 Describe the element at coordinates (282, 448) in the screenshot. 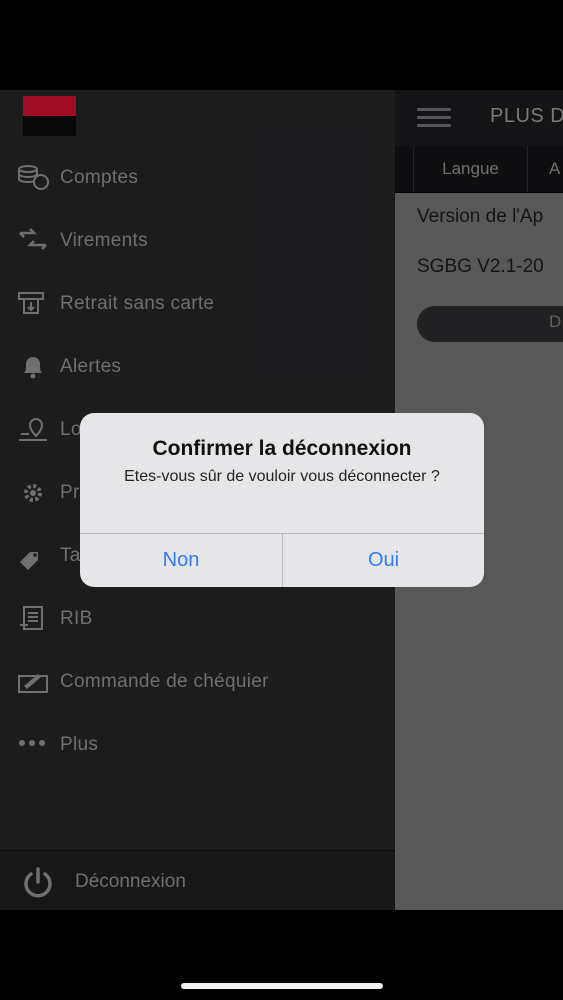

I see `dialog-title: Confirmer la déconnexion` at that location.